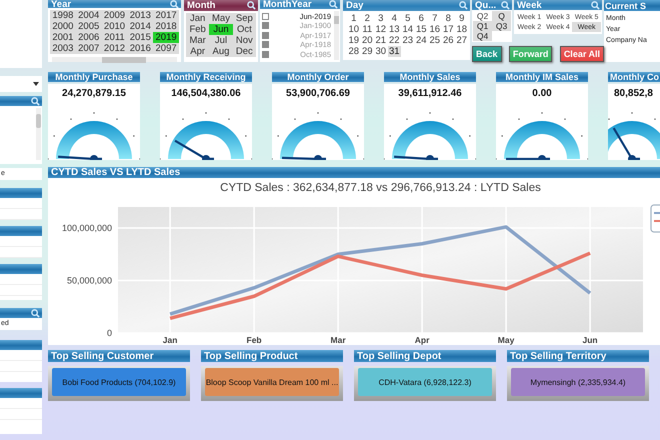 This screenshot has width=660, height=440. I want to click on result-button: Bobi Food Products (704,102.9), so click(119, 382).